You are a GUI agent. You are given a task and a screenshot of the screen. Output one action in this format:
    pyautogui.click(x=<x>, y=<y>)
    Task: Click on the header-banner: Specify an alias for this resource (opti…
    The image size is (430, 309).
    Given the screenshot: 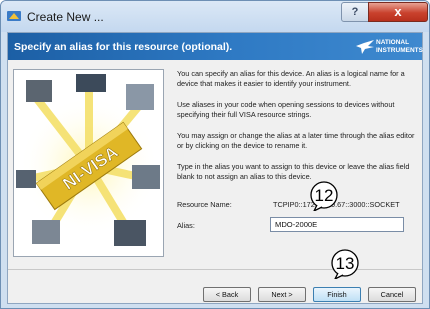 What is the action you would take?
    pyautogui.click(x=215, y=46)
    